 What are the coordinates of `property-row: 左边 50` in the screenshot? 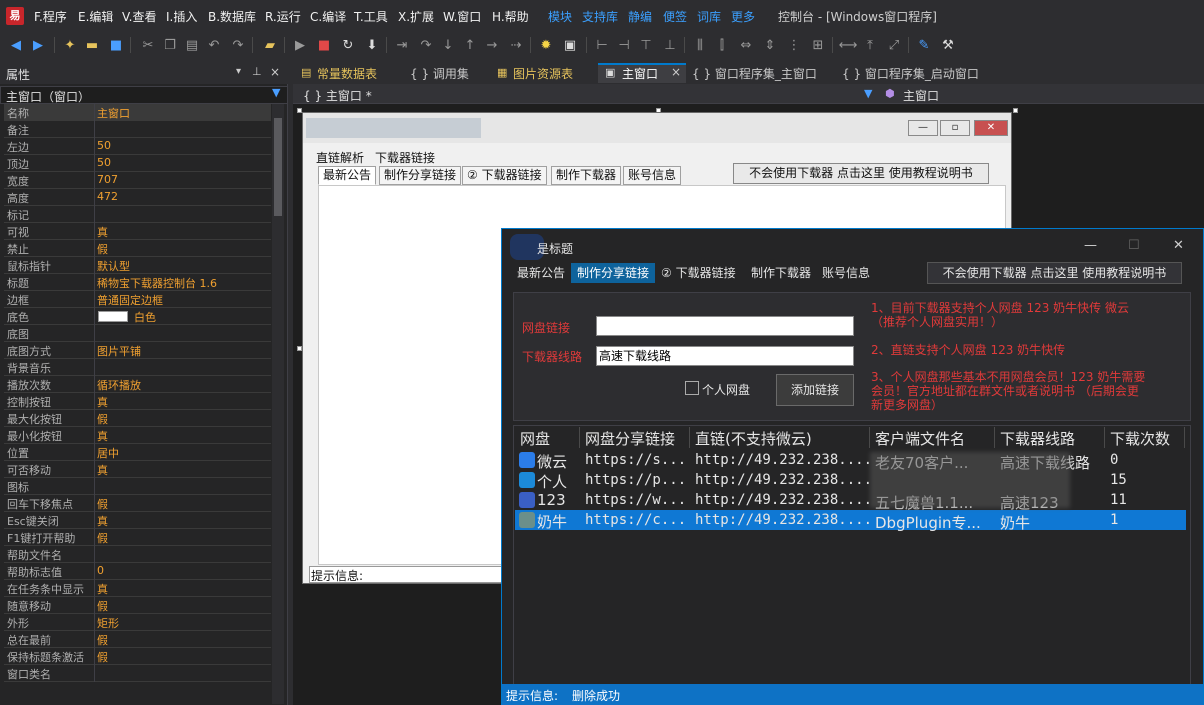 It's located at (137, 146).